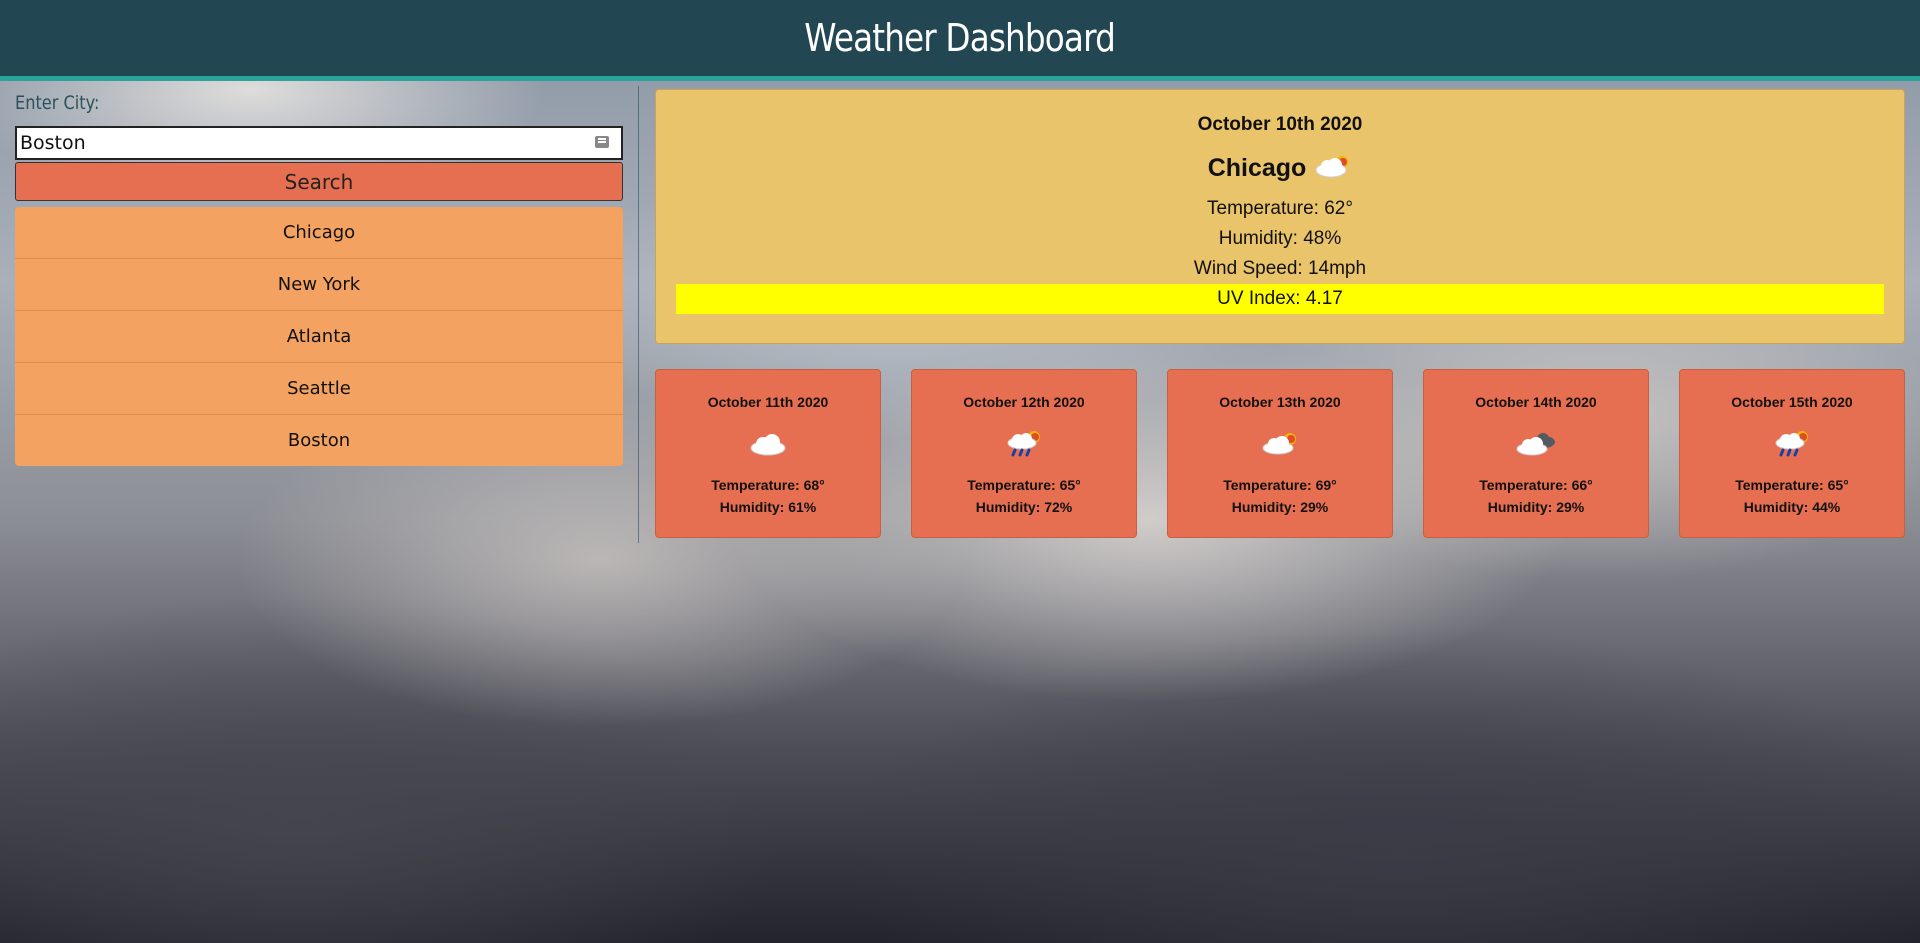 This screenshot has width=1920, height=943. I want to click on current-temperature: Temperature: 62°, so click(1280, 208).